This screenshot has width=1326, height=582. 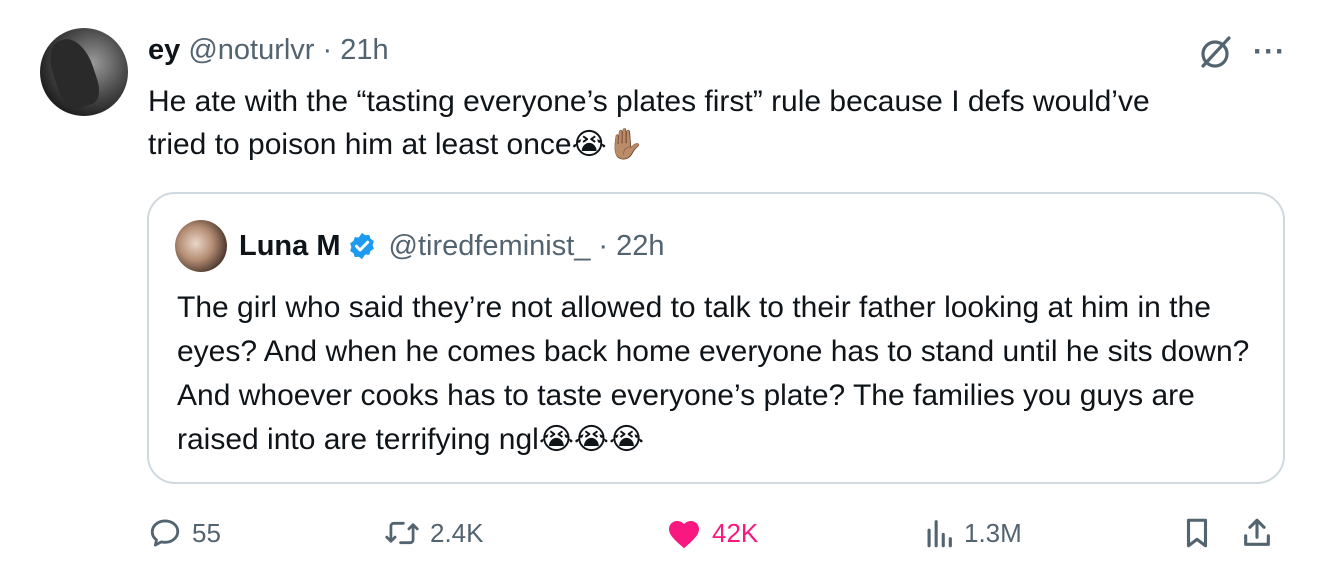 What do you see at coordinates (993, 532) in the screenshot?
I see `views-count: 1.3M` at bounding box center [993, 532].